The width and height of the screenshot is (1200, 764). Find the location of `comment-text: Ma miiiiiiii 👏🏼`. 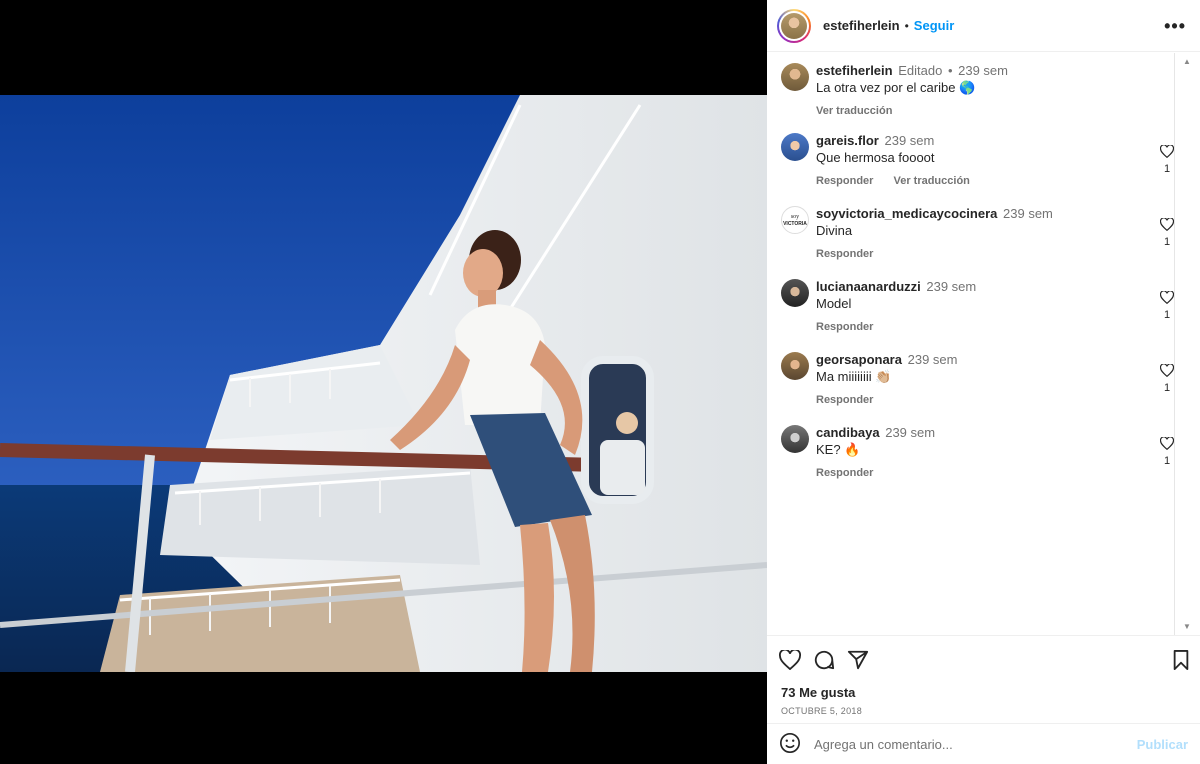

comment-text: Ma miiiiiiii 👏🏼 is located at coordinates (854, 376).